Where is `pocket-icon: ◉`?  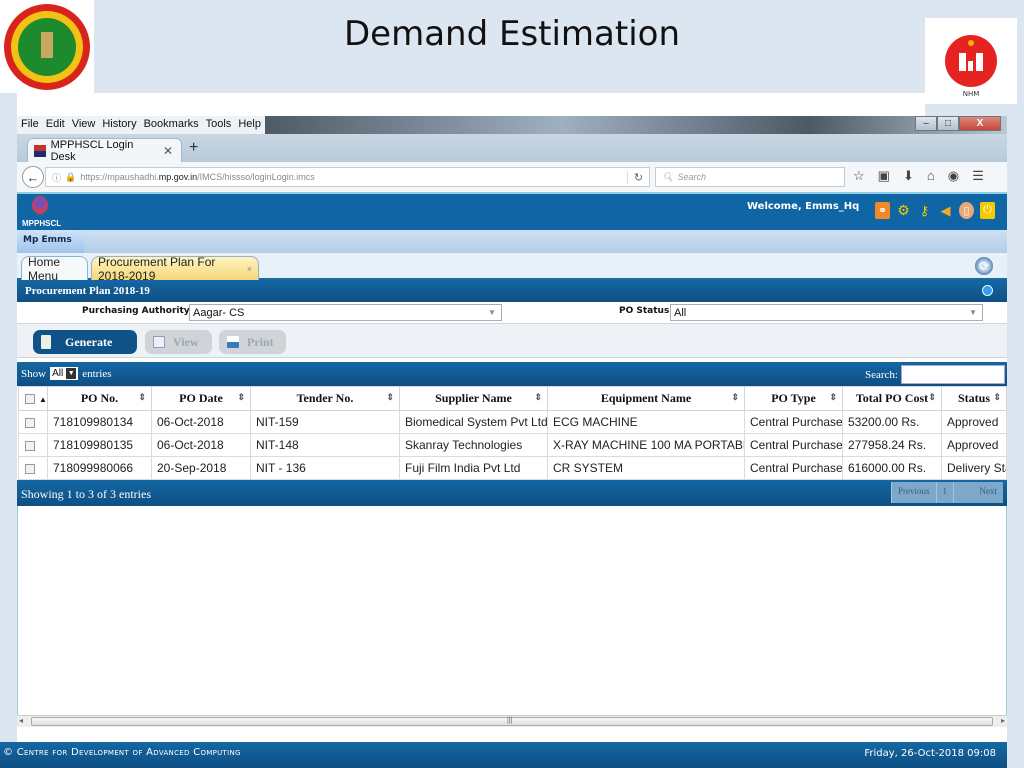 pocket-icon: ◉ is located at coordinates (953, 176).